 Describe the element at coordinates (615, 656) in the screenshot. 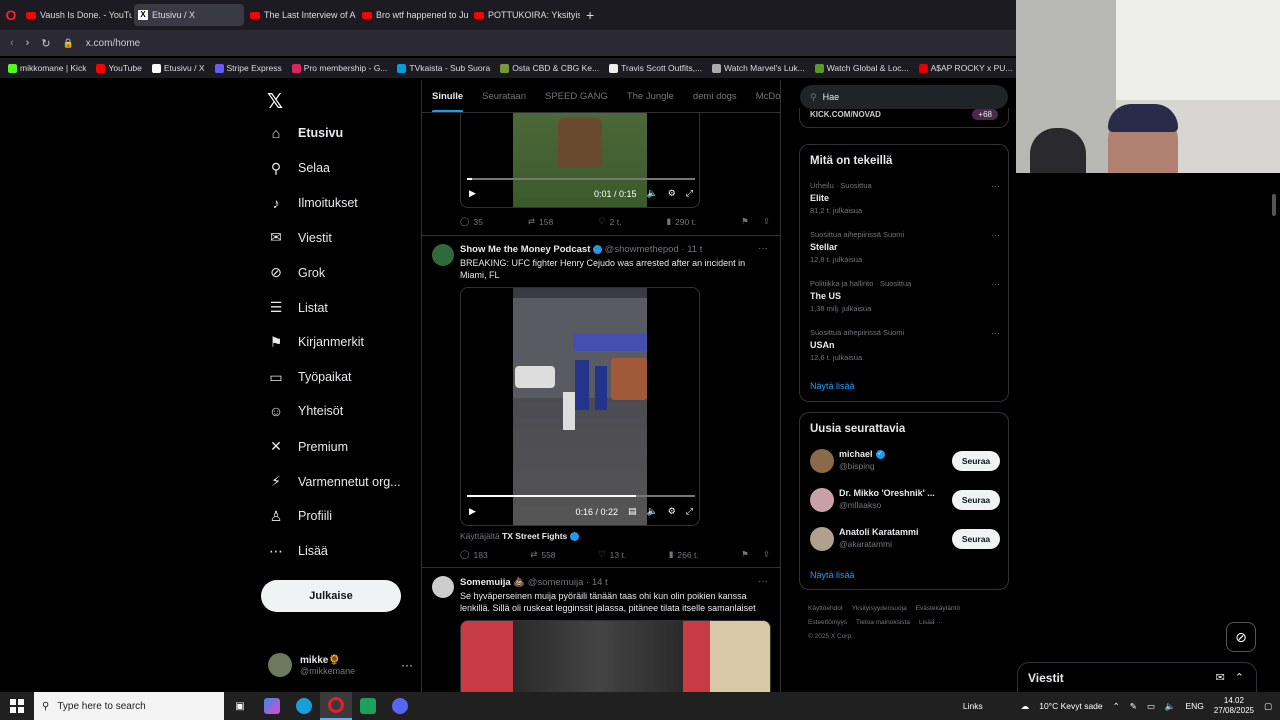

I see `tweet-image` at that location.